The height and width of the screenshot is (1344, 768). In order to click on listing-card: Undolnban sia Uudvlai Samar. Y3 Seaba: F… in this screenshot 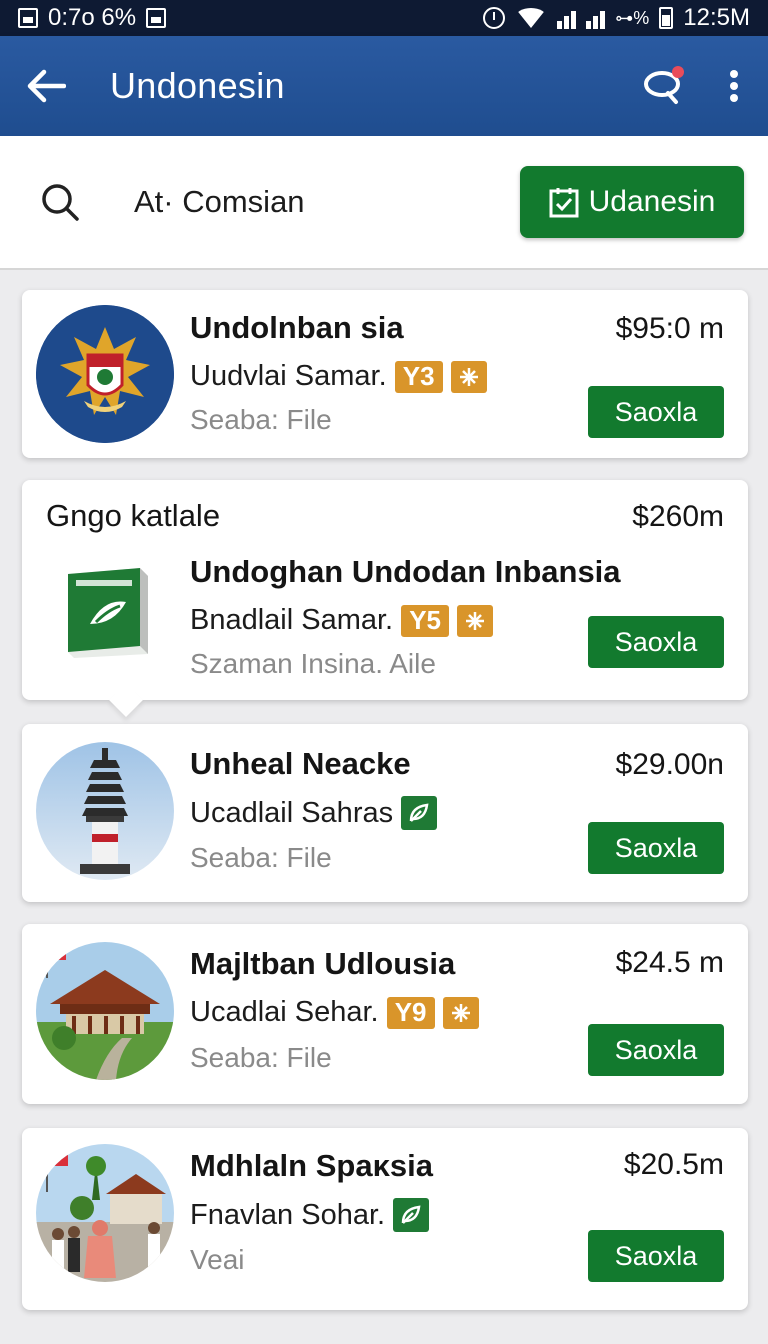, I will do `click(385, 374)`.